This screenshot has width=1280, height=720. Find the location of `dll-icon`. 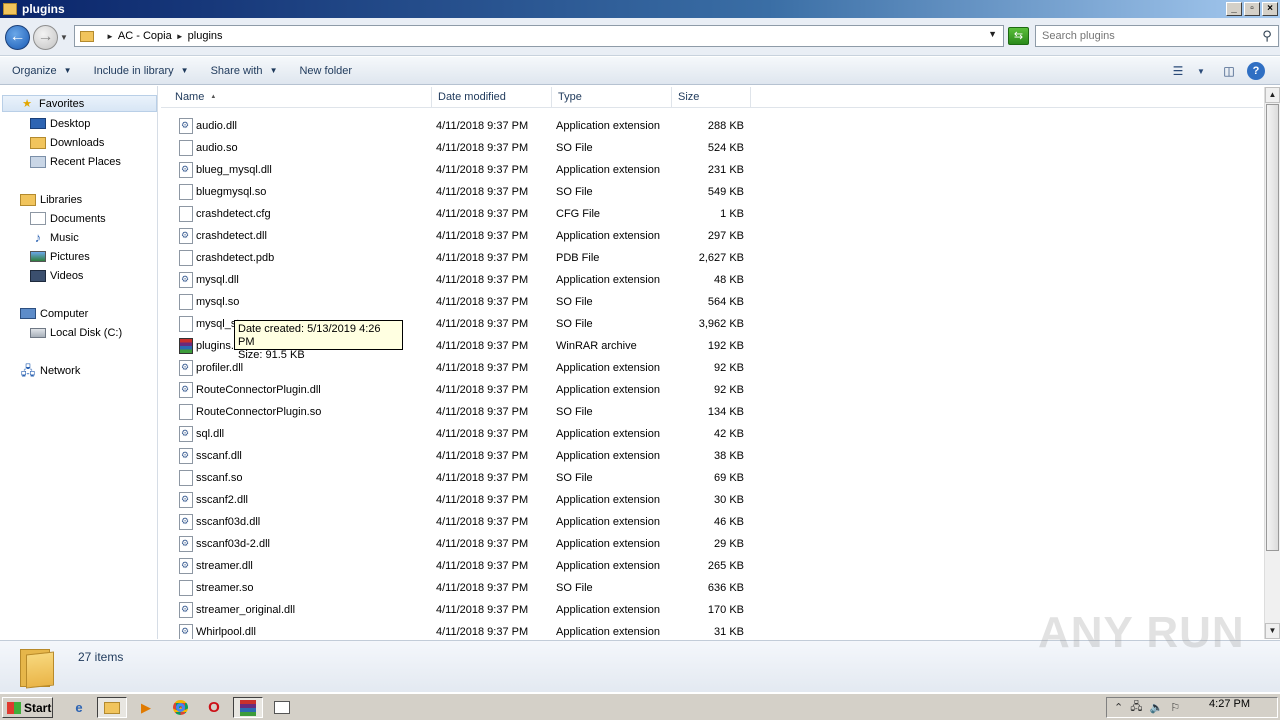

dll-icon is located at coordinates (186, 280).